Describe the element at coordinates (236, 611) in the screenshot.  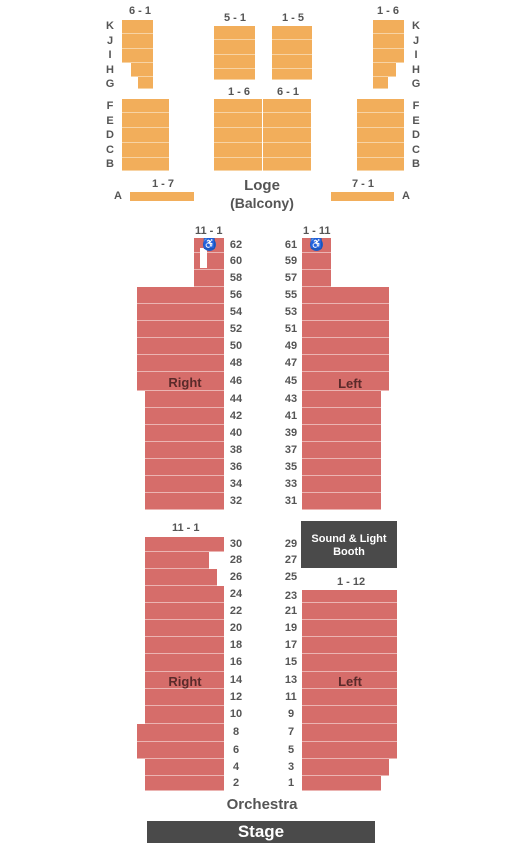
I see `row-label: 22` at that location.